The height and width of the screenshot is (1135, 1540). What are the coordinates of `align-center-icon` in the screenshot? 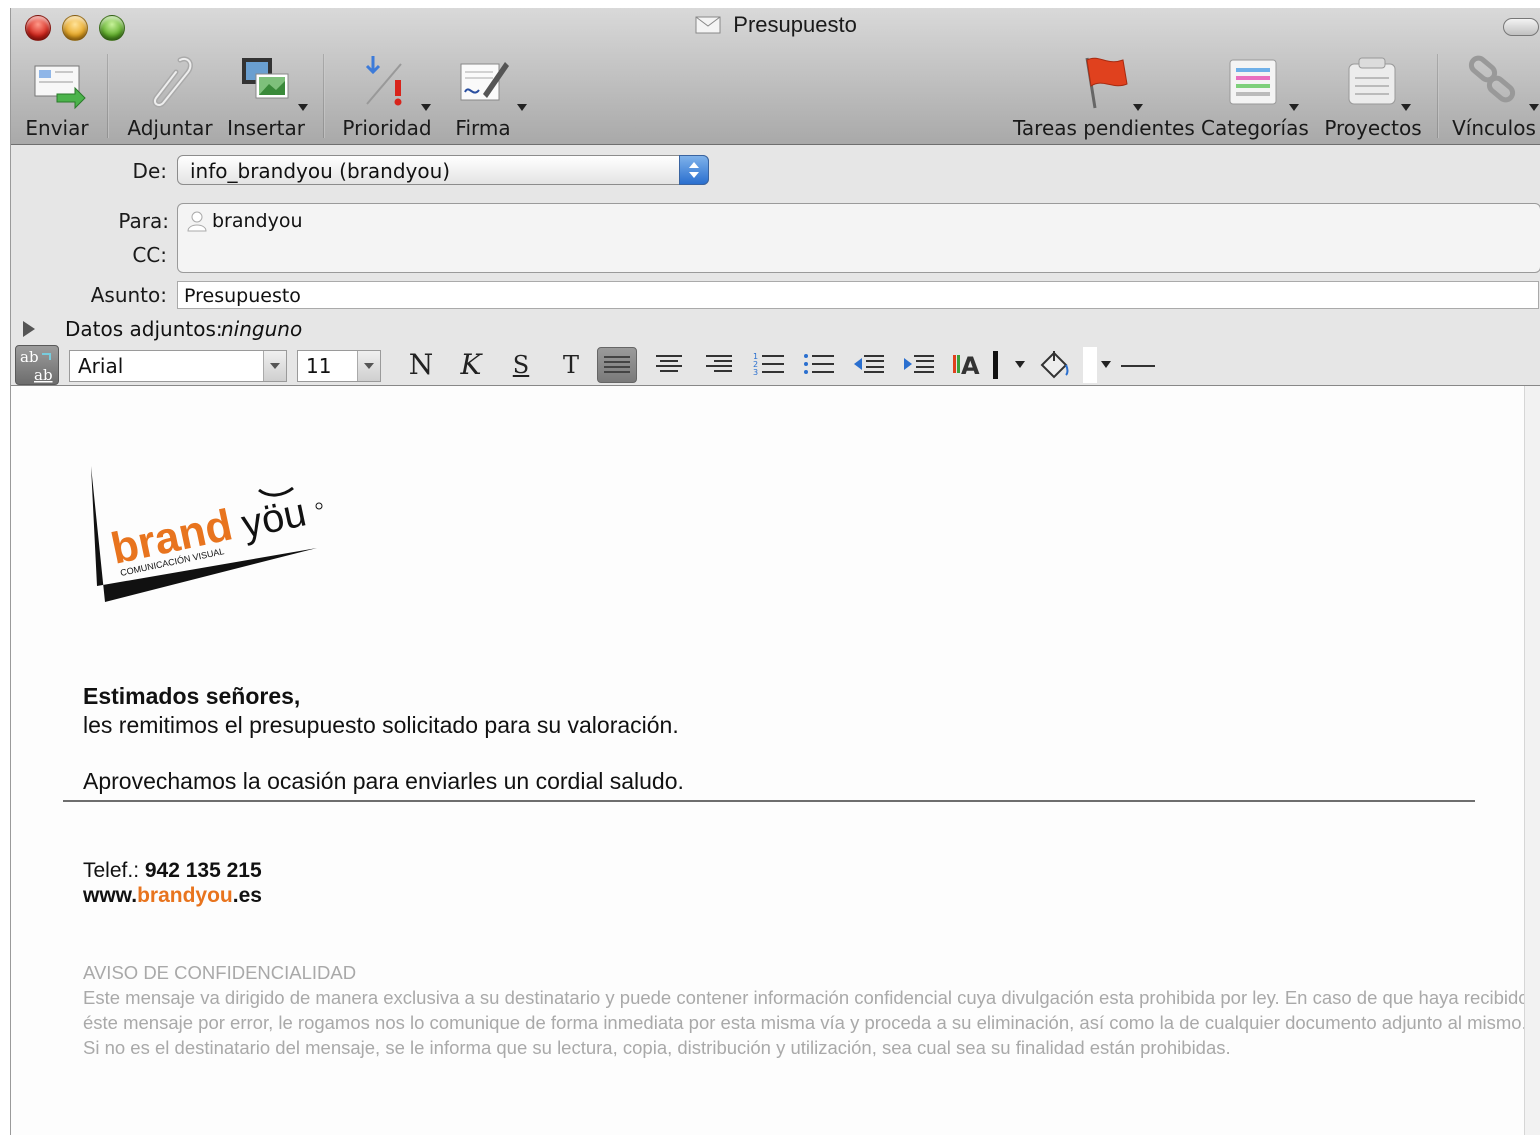 It's located at (669, 363).